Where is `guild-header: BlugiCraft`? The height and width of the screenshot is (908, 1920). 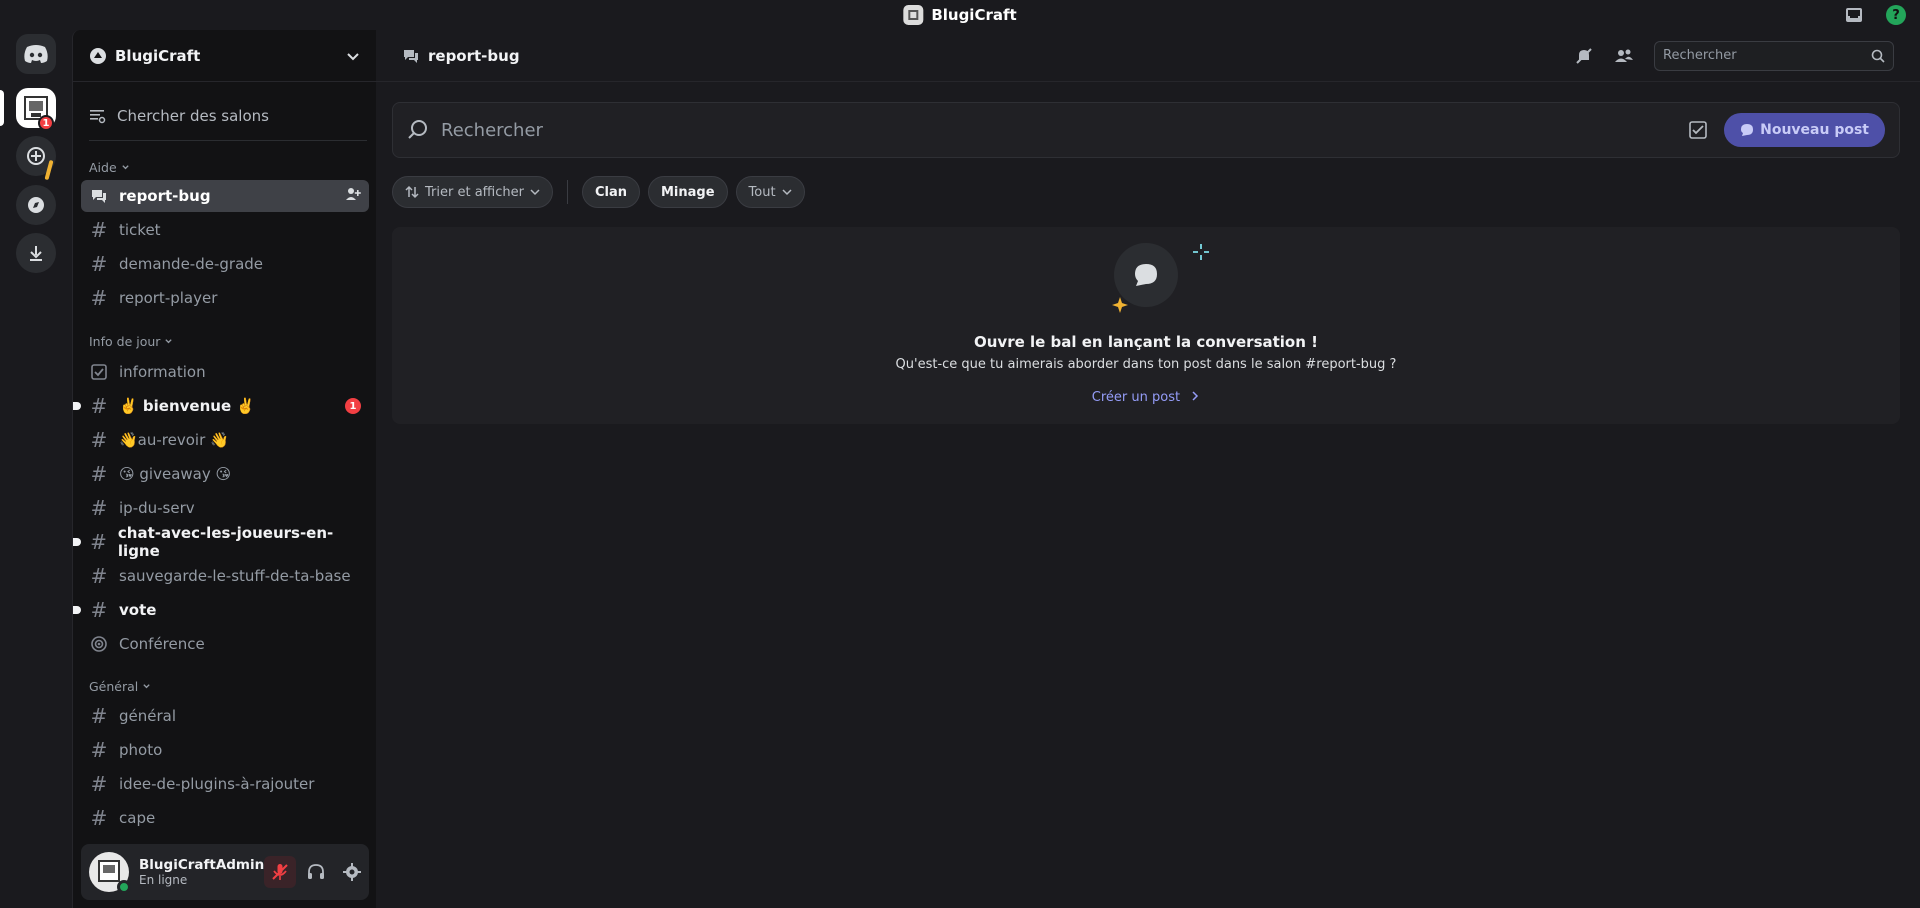
guild-header: BlugiCraft is located at coordinates (224, 56).